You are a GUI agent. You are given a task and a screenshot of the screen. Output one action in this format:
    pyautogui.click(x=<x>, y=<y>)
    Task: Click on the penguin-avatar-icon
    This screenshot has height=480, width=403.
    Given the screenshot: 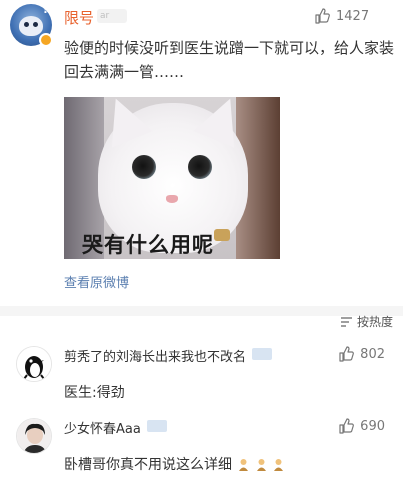 What is the action you would take?
    pyautogui.click(x=34, y=364)
    